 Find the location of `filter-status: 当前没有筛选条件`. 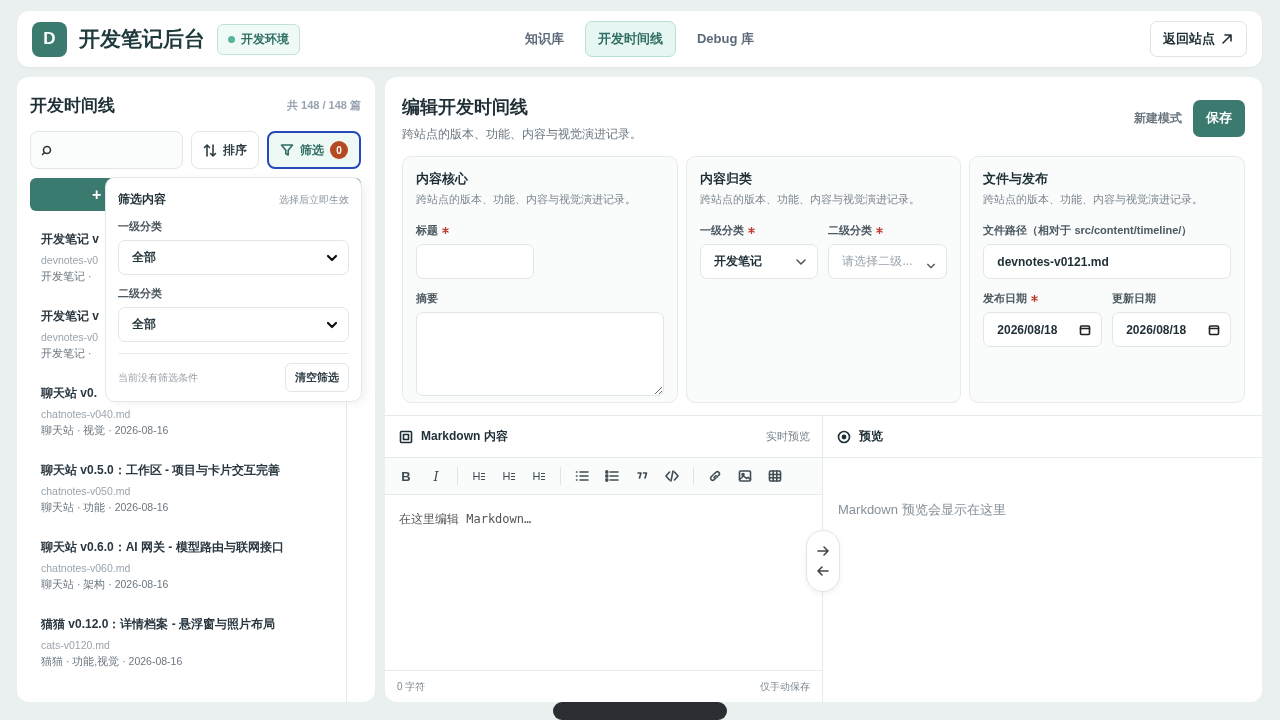

filter-status: 当前没有筛选条件 is located at coordinates (158, 377).